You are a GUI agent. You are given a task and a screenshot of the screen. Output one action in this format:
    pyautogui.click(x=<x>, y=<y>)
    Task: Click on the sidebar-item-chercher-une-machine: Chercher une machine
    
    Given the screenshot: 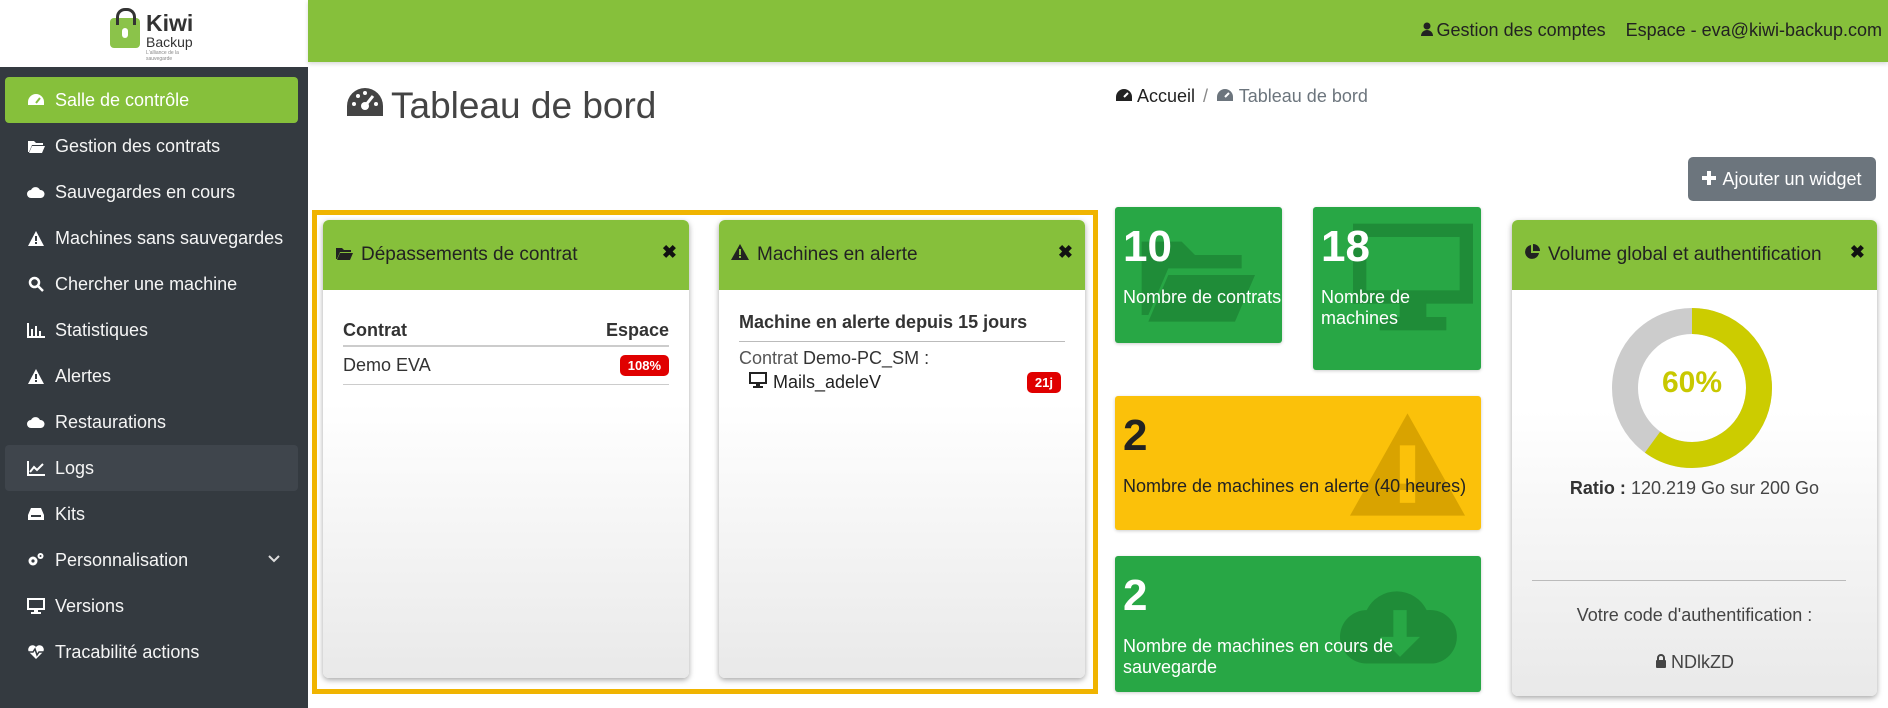 What is the action you would take?
    pyautogui.click(x=151, y=284)
    